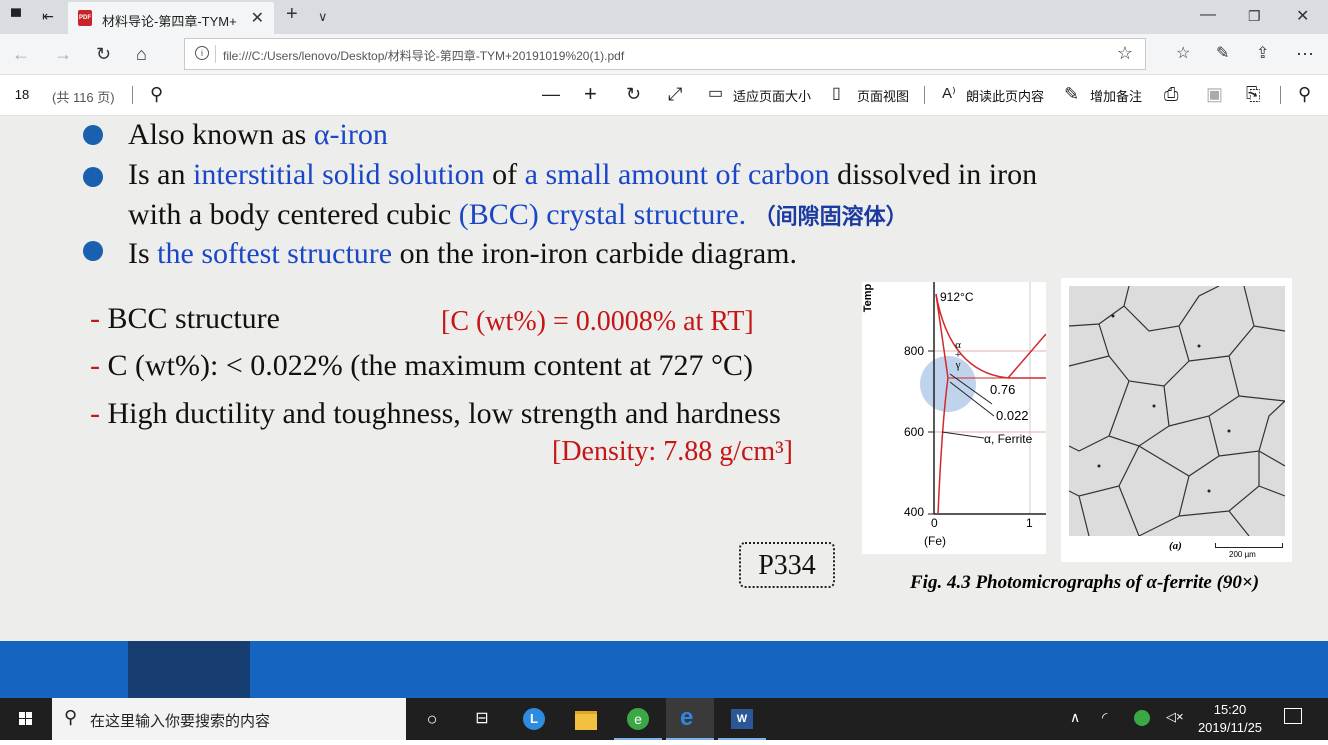  Describe the element at coordinates (103, 54) in the screenshot. I see `refresh-icon: ↻` at that location.